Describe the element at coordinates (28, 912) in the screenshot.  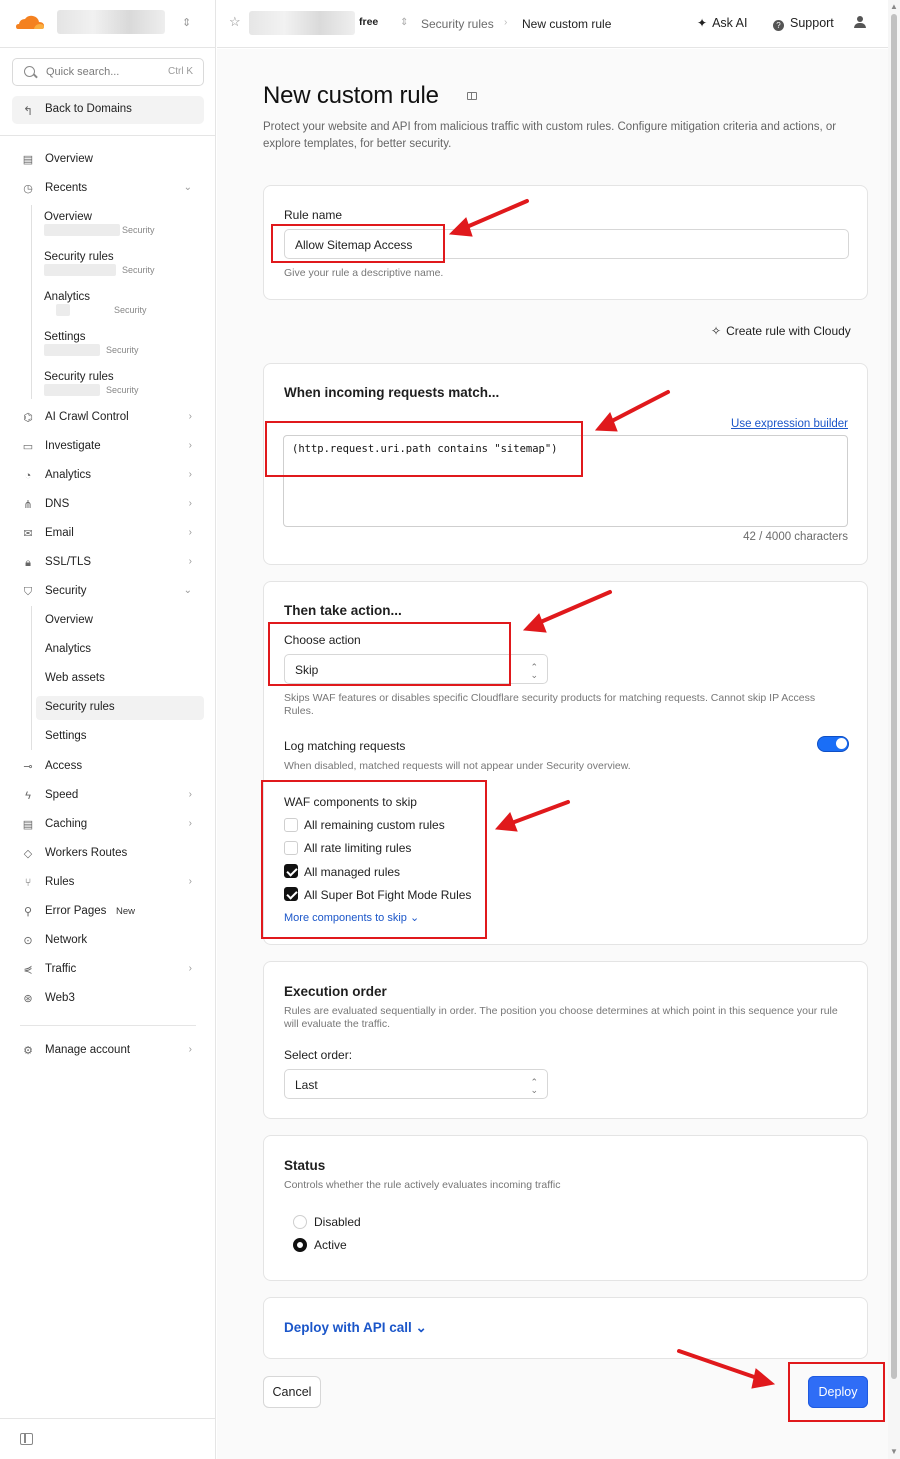
I see `wrench-icon: ⚲` at that location.